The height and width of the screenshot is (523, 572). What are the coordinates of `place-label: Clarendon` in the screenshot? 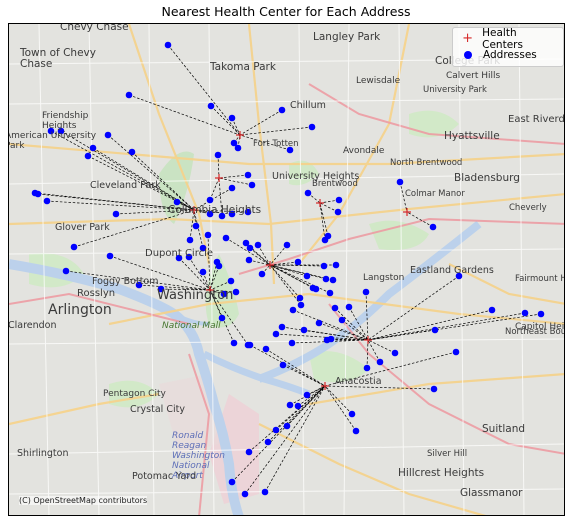 It's located at (32, 325).